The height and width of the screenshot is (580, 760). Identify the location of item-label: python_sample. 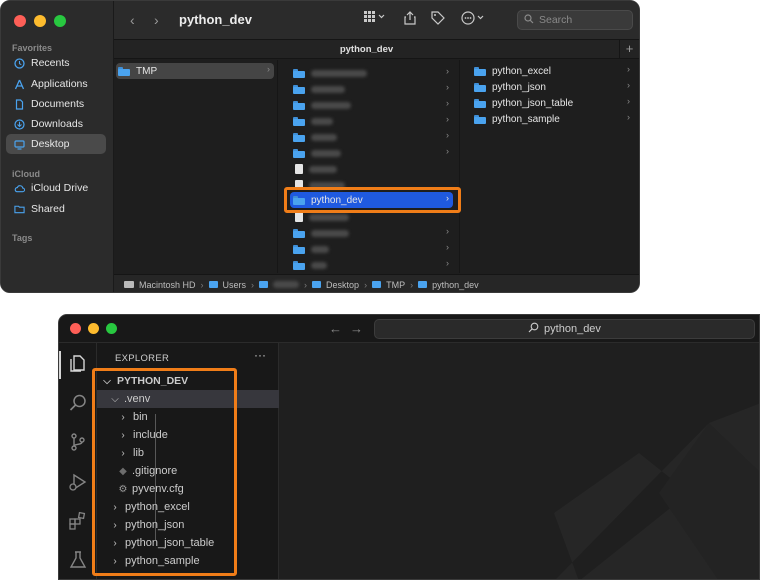
(526, 119).